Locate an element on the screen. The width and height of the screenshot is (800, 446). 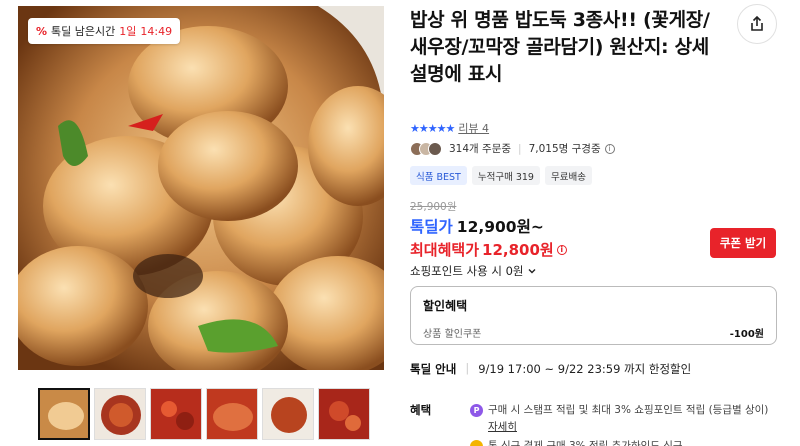
original-price: 25,900원 is located at coordinates (433, 207).